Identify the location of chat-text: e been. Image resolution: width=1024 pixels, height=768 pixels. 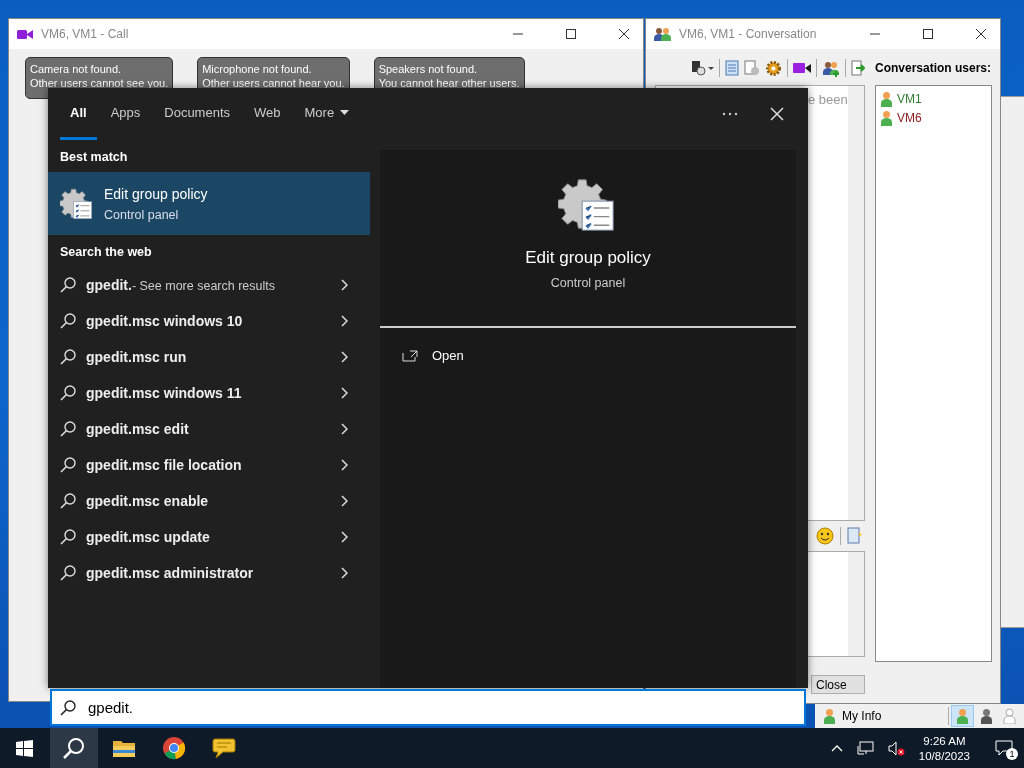
(828, 99).